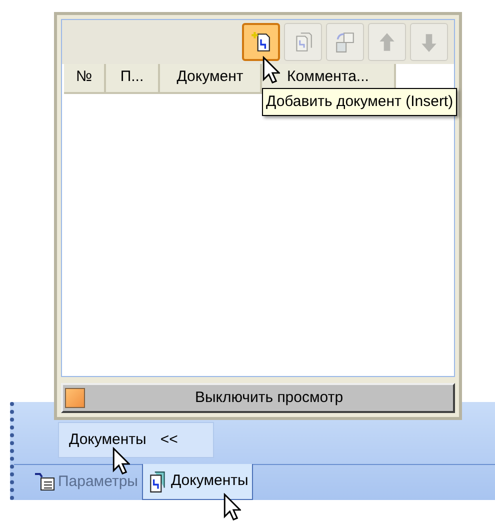 This screenshot has width=495, height=521. What do you see at coordinates (258, 398) in the screenshot?
I see `preview-toggle-button: Выключить просмотр` at bounding box center [258, 398].